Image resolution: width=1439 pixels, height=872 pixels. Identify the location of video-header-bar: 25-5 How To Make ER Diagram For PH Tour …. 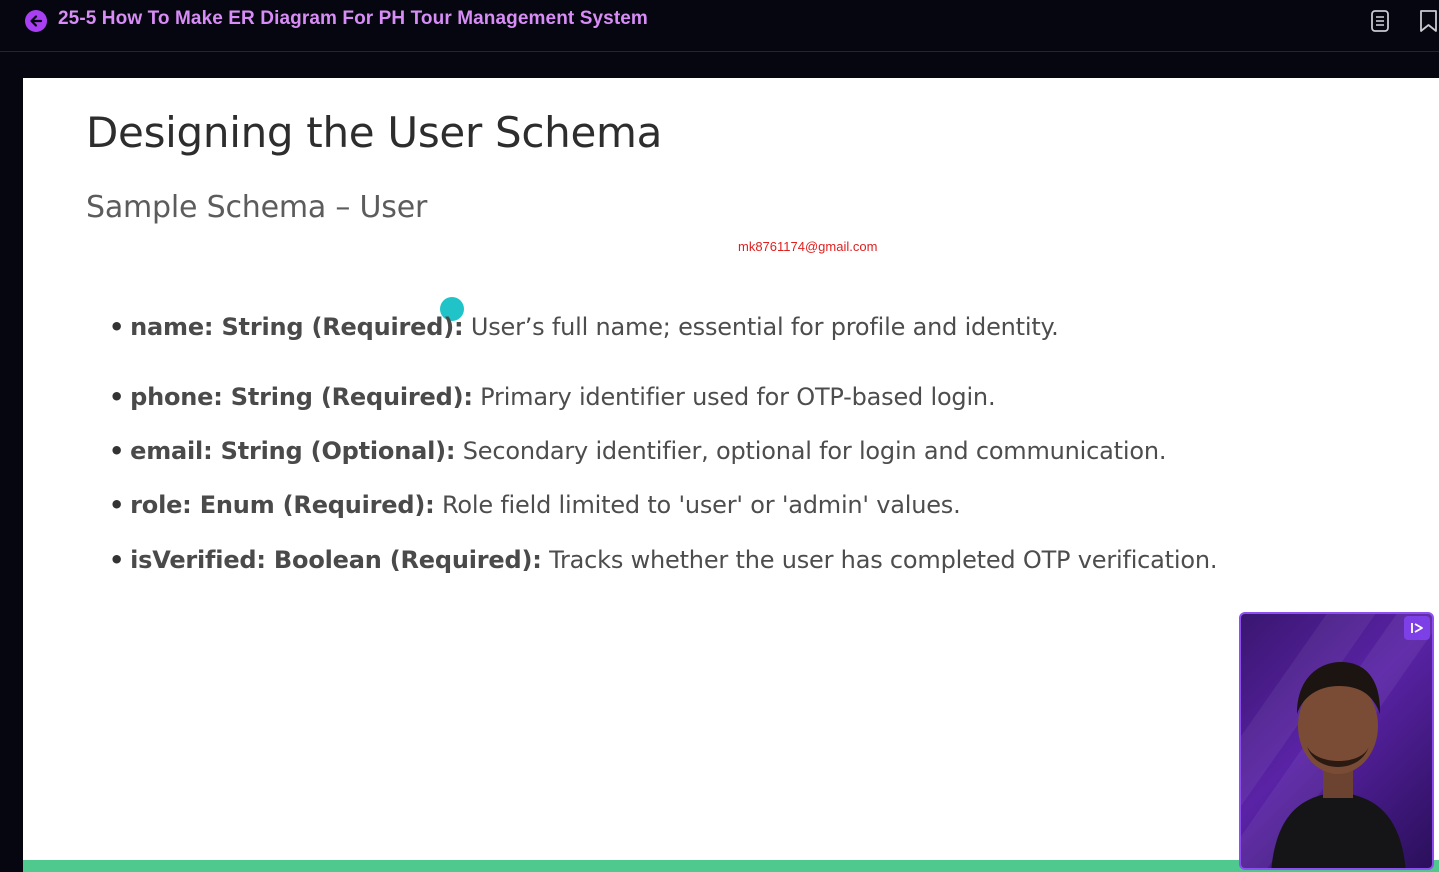
(719, 26).